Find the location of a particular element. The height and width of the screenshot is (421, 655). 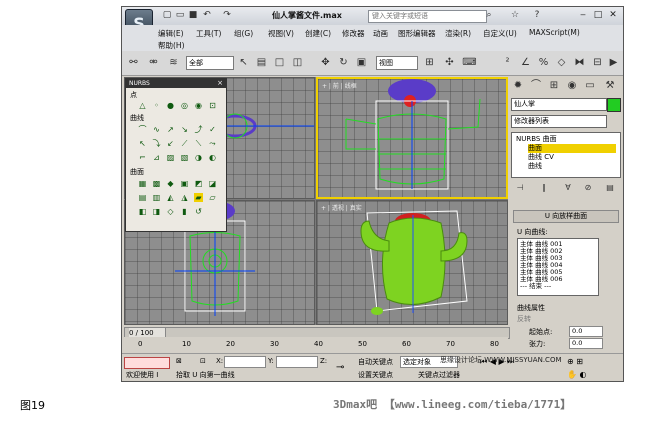

maximize-button: □ is located at coordinates (598, 15).